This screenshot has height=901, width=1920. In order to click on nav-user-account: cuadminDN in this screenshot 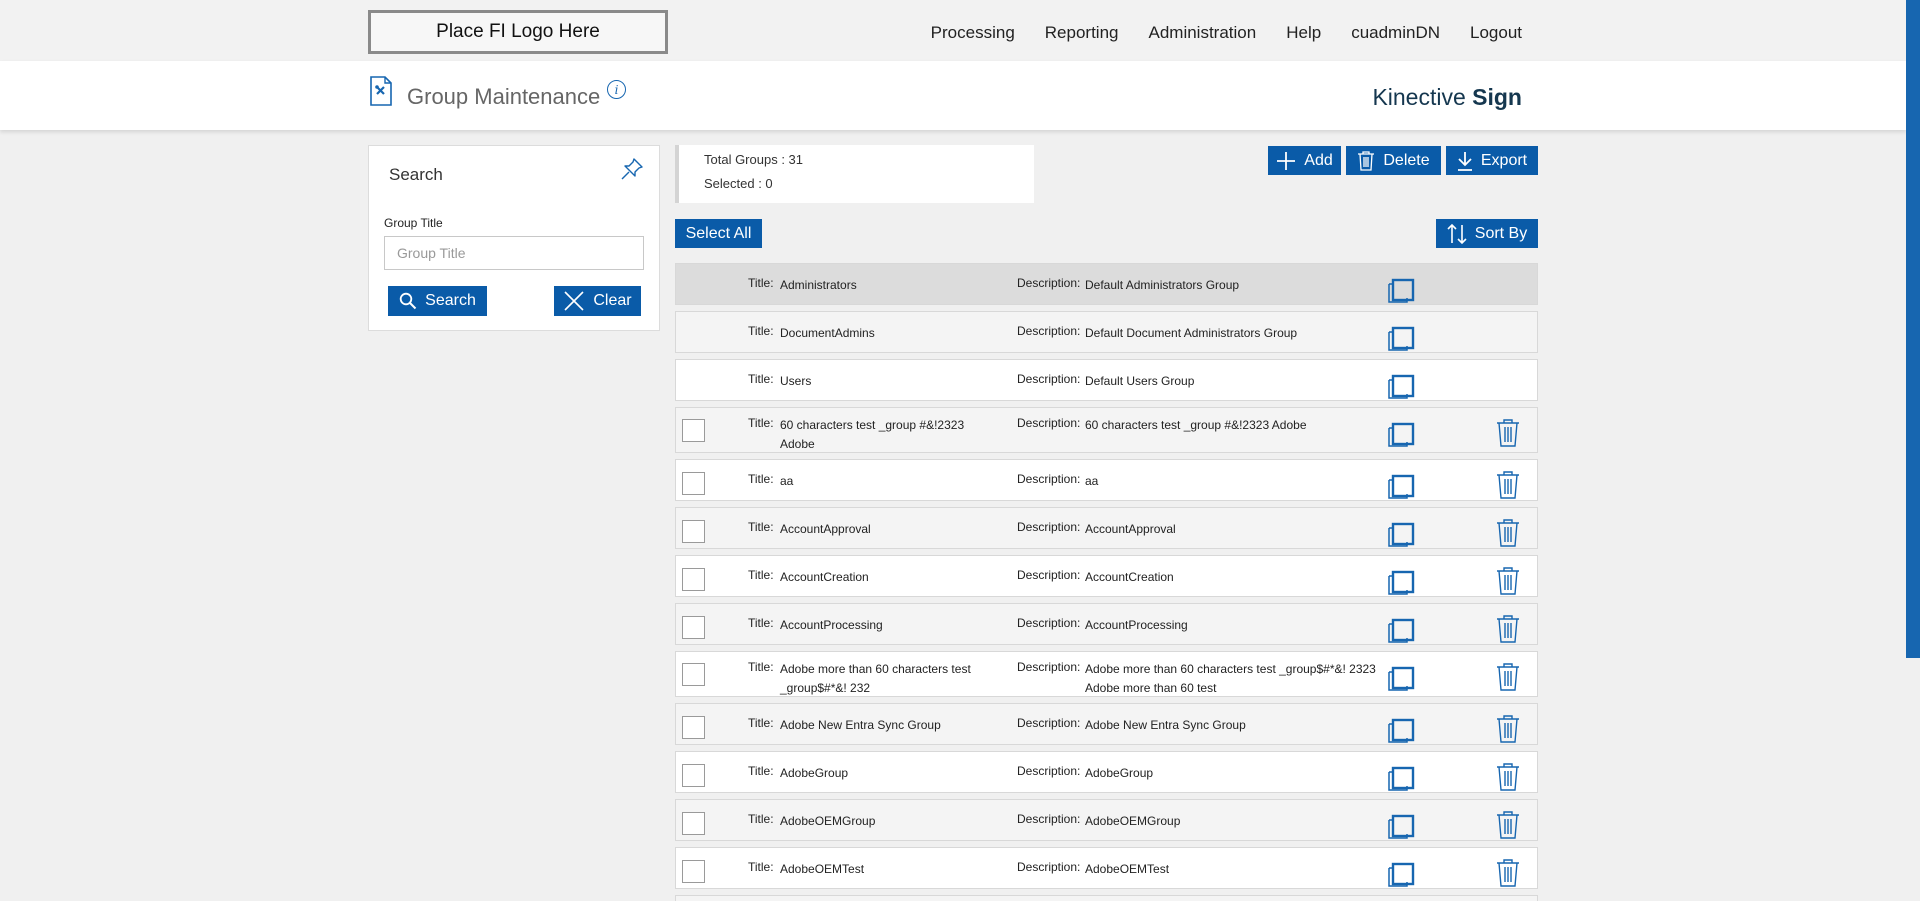, I will do `click(1395, 33)`.